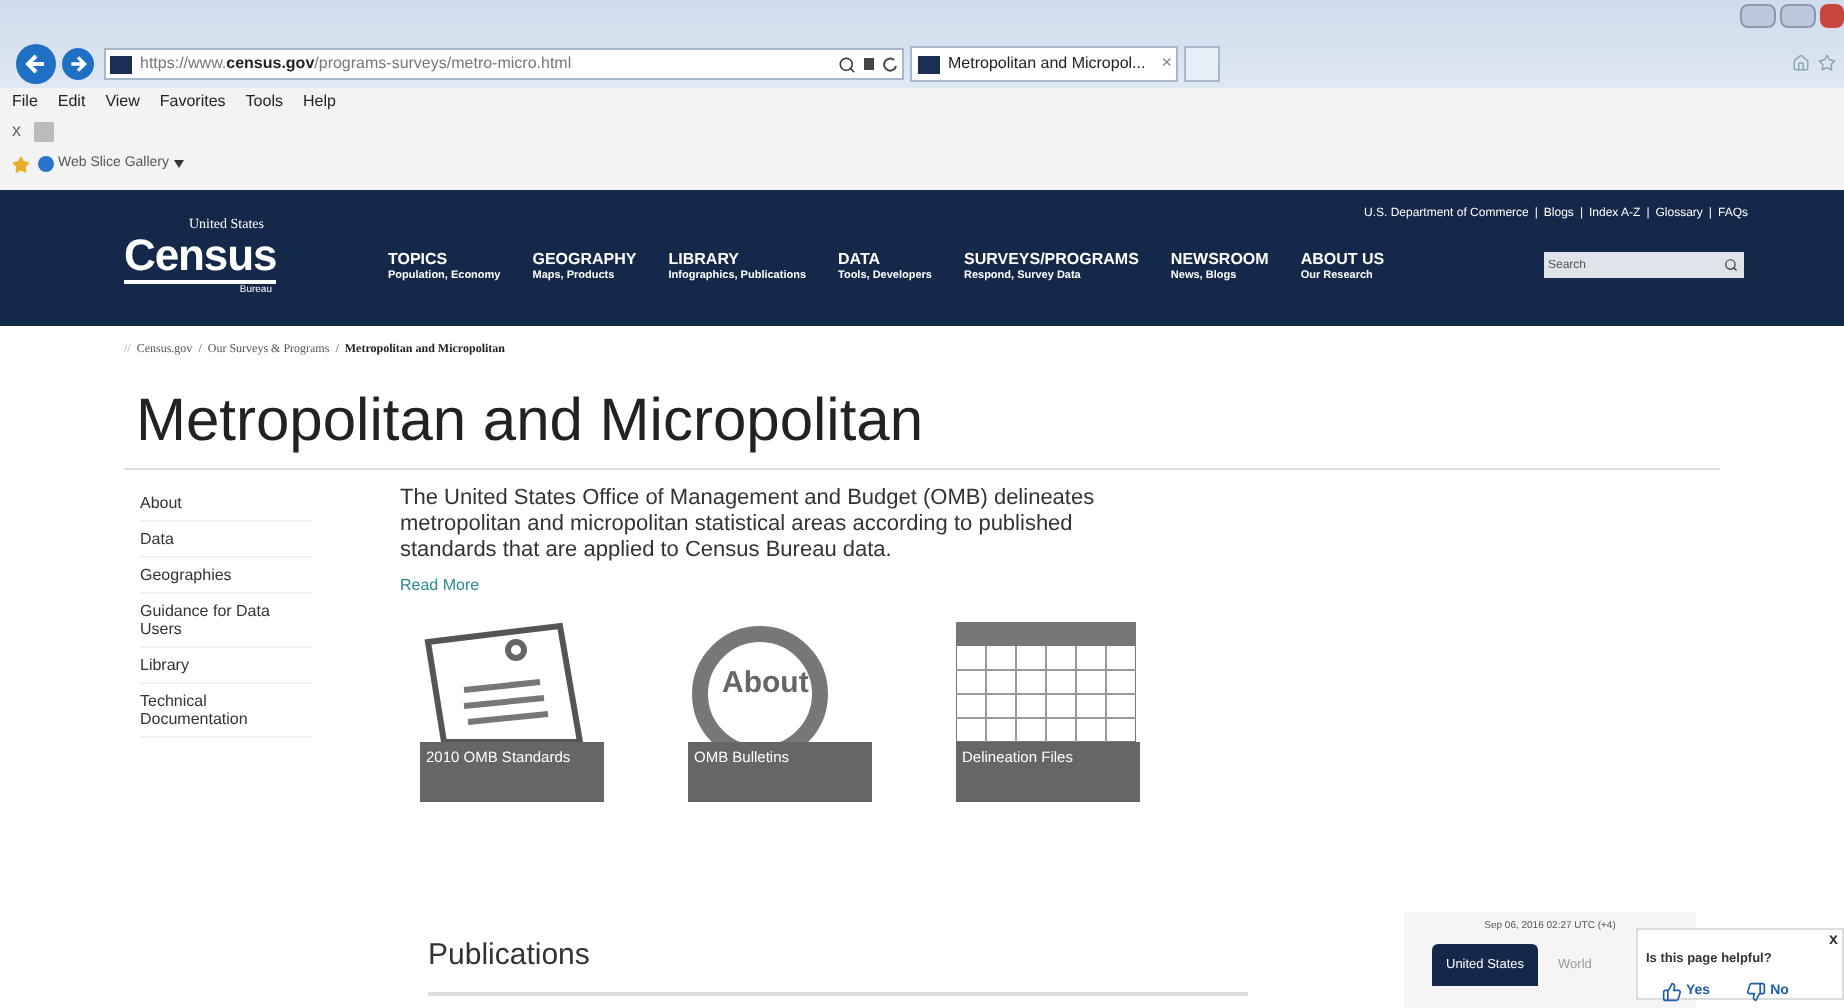  What do you see at coordinates (509, 955) in the screenshot?
I see `publications-heading: Publications` at bounding box center [509, 955].